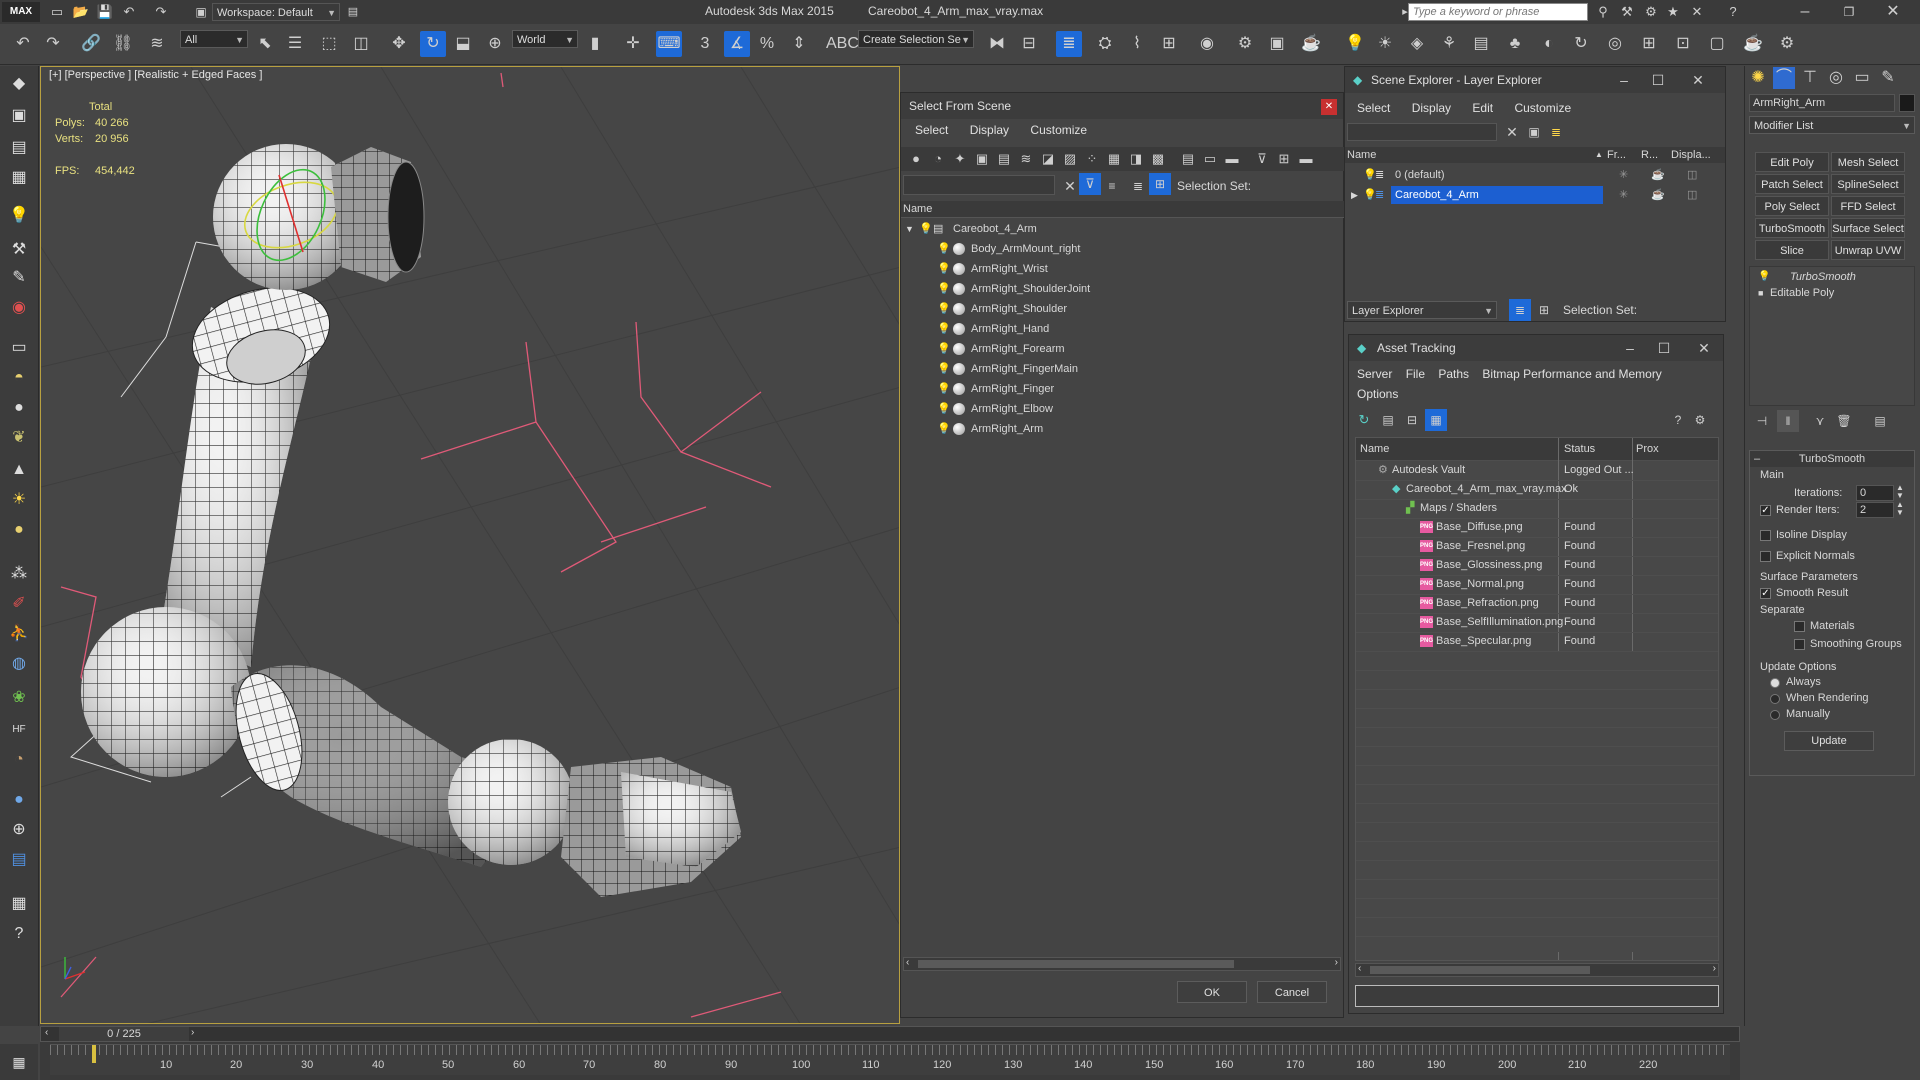 This screenshot has width=1920, height=1080. Describe the element at coordinates (1765, 593) in the screenshot. I see `smooth-result-checkbox: ✓` at that location.